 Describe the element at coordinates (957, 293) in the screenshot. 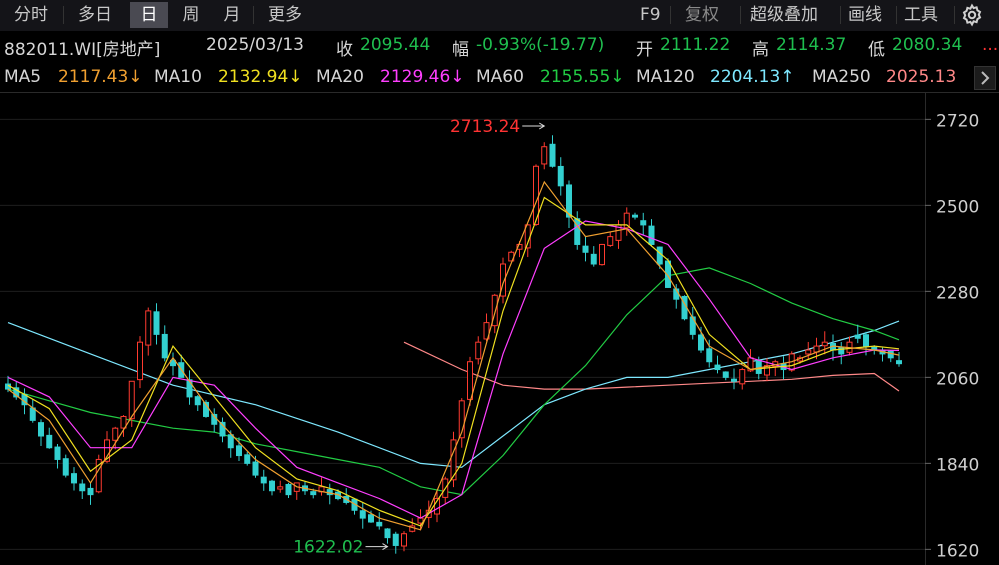

I see `y-tick-label: 2280` at that location.